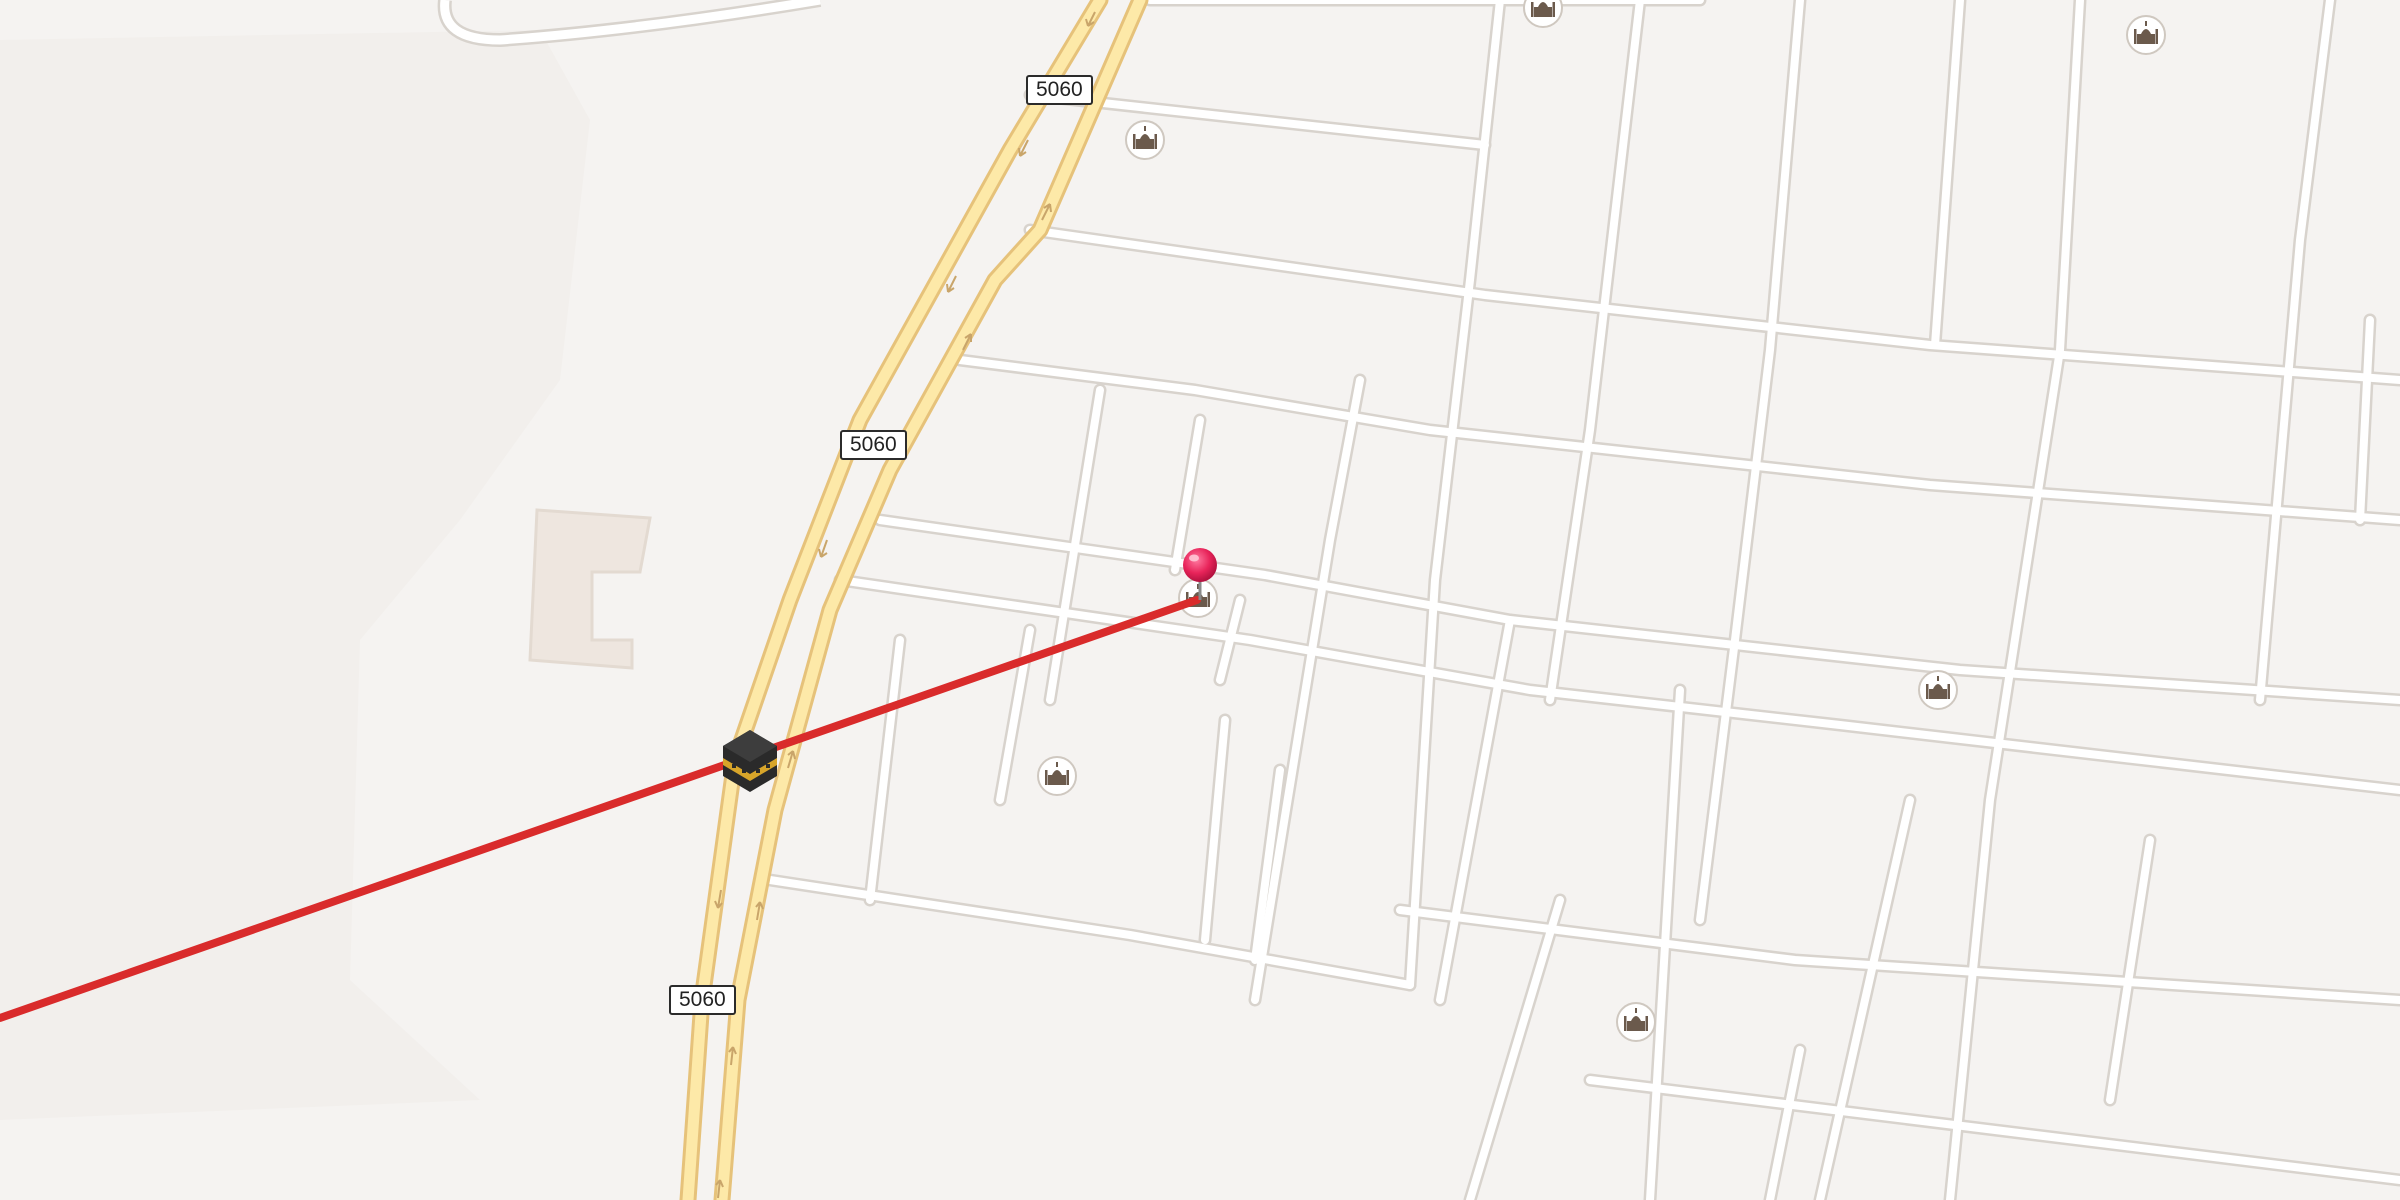 The width and height of the screenshot is (2400, 1200). I want to click on building, so click(590, 589).